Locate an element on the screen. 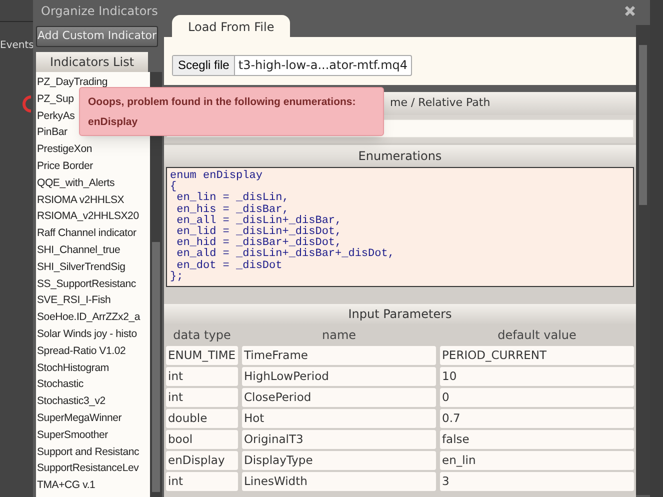 This screenshot has height=497, width=663. list-item: Spread-Ratio V1.02 is located at coordinates (93, 351).